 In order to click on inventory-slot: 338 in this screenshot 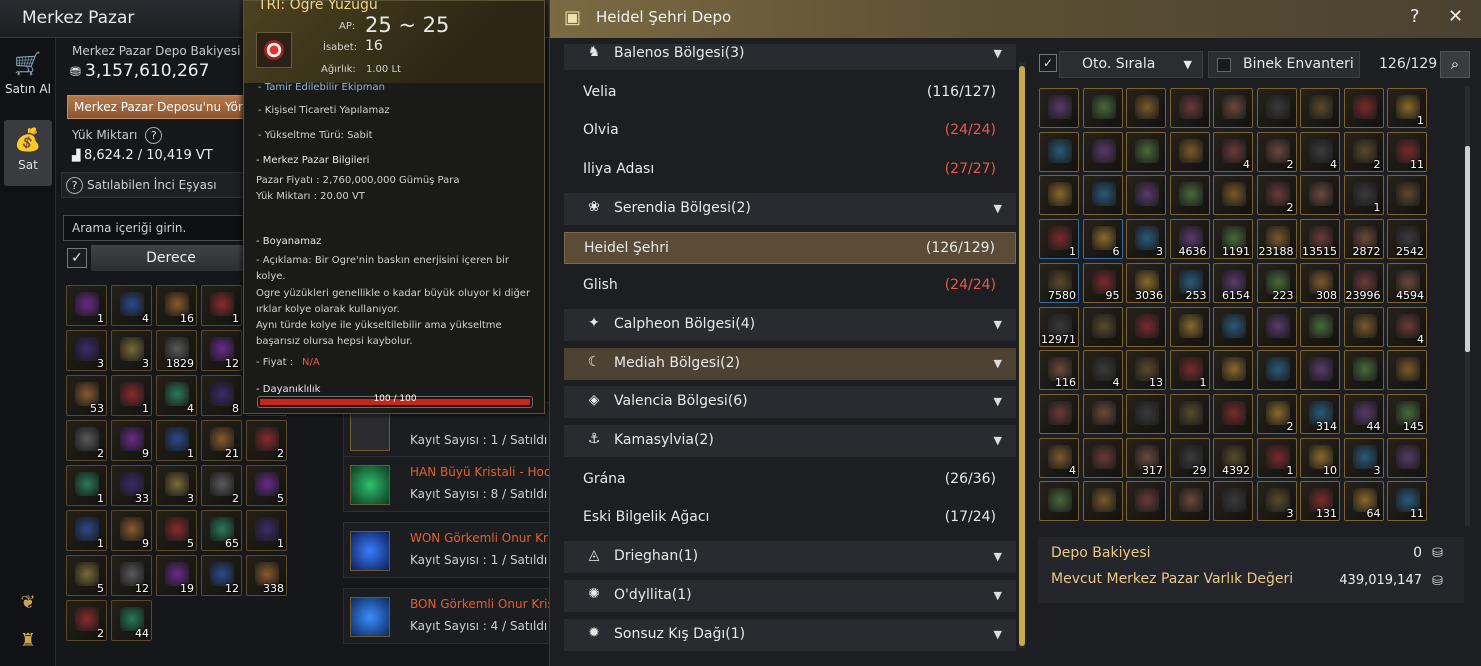, I will do `click(266, 575)`.